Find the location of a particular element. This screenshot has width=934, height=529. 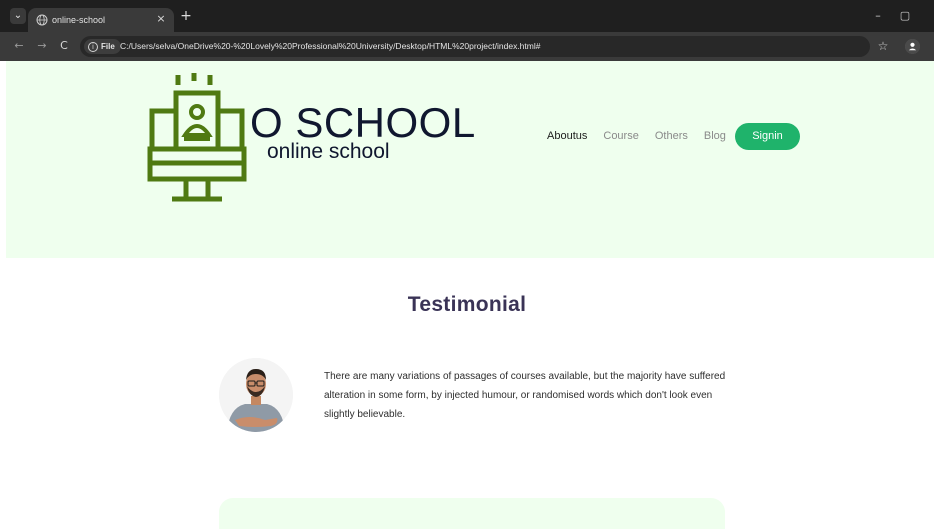

site-chip-label: File is located at coordinates (108, 46).